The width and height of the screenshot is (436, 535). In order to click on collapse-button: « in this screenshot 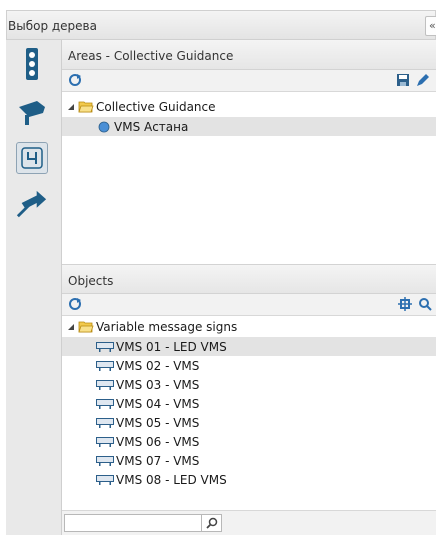, I will do `click(430, 26)`.